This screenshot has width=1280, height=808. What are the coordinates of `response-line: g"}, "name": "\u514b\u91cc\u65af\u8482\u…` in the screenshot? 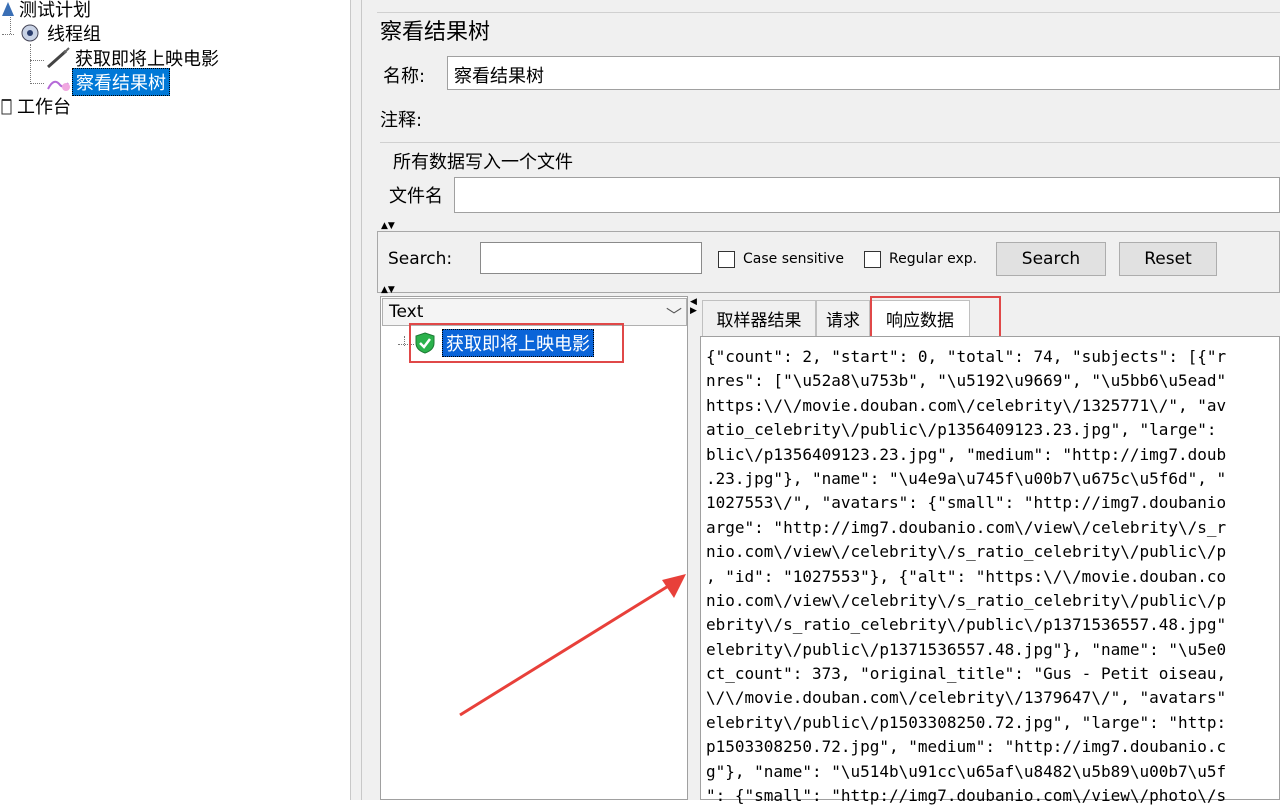 It's located at (966, 771).